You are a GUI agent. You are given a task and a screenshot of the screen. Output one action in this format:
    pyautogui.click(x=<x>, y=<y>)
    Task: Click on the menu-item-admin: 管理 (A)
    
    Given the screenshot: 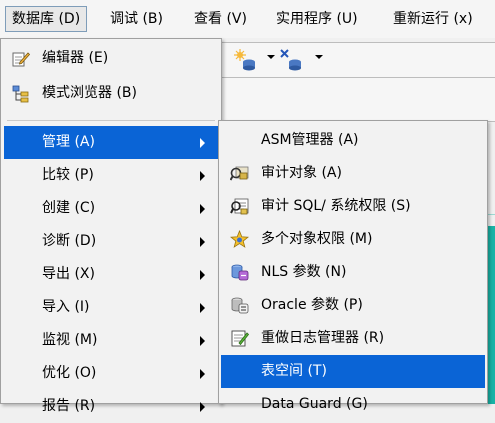 What is the action you would take?
    pyautogui.click(x=111, y=142)
    